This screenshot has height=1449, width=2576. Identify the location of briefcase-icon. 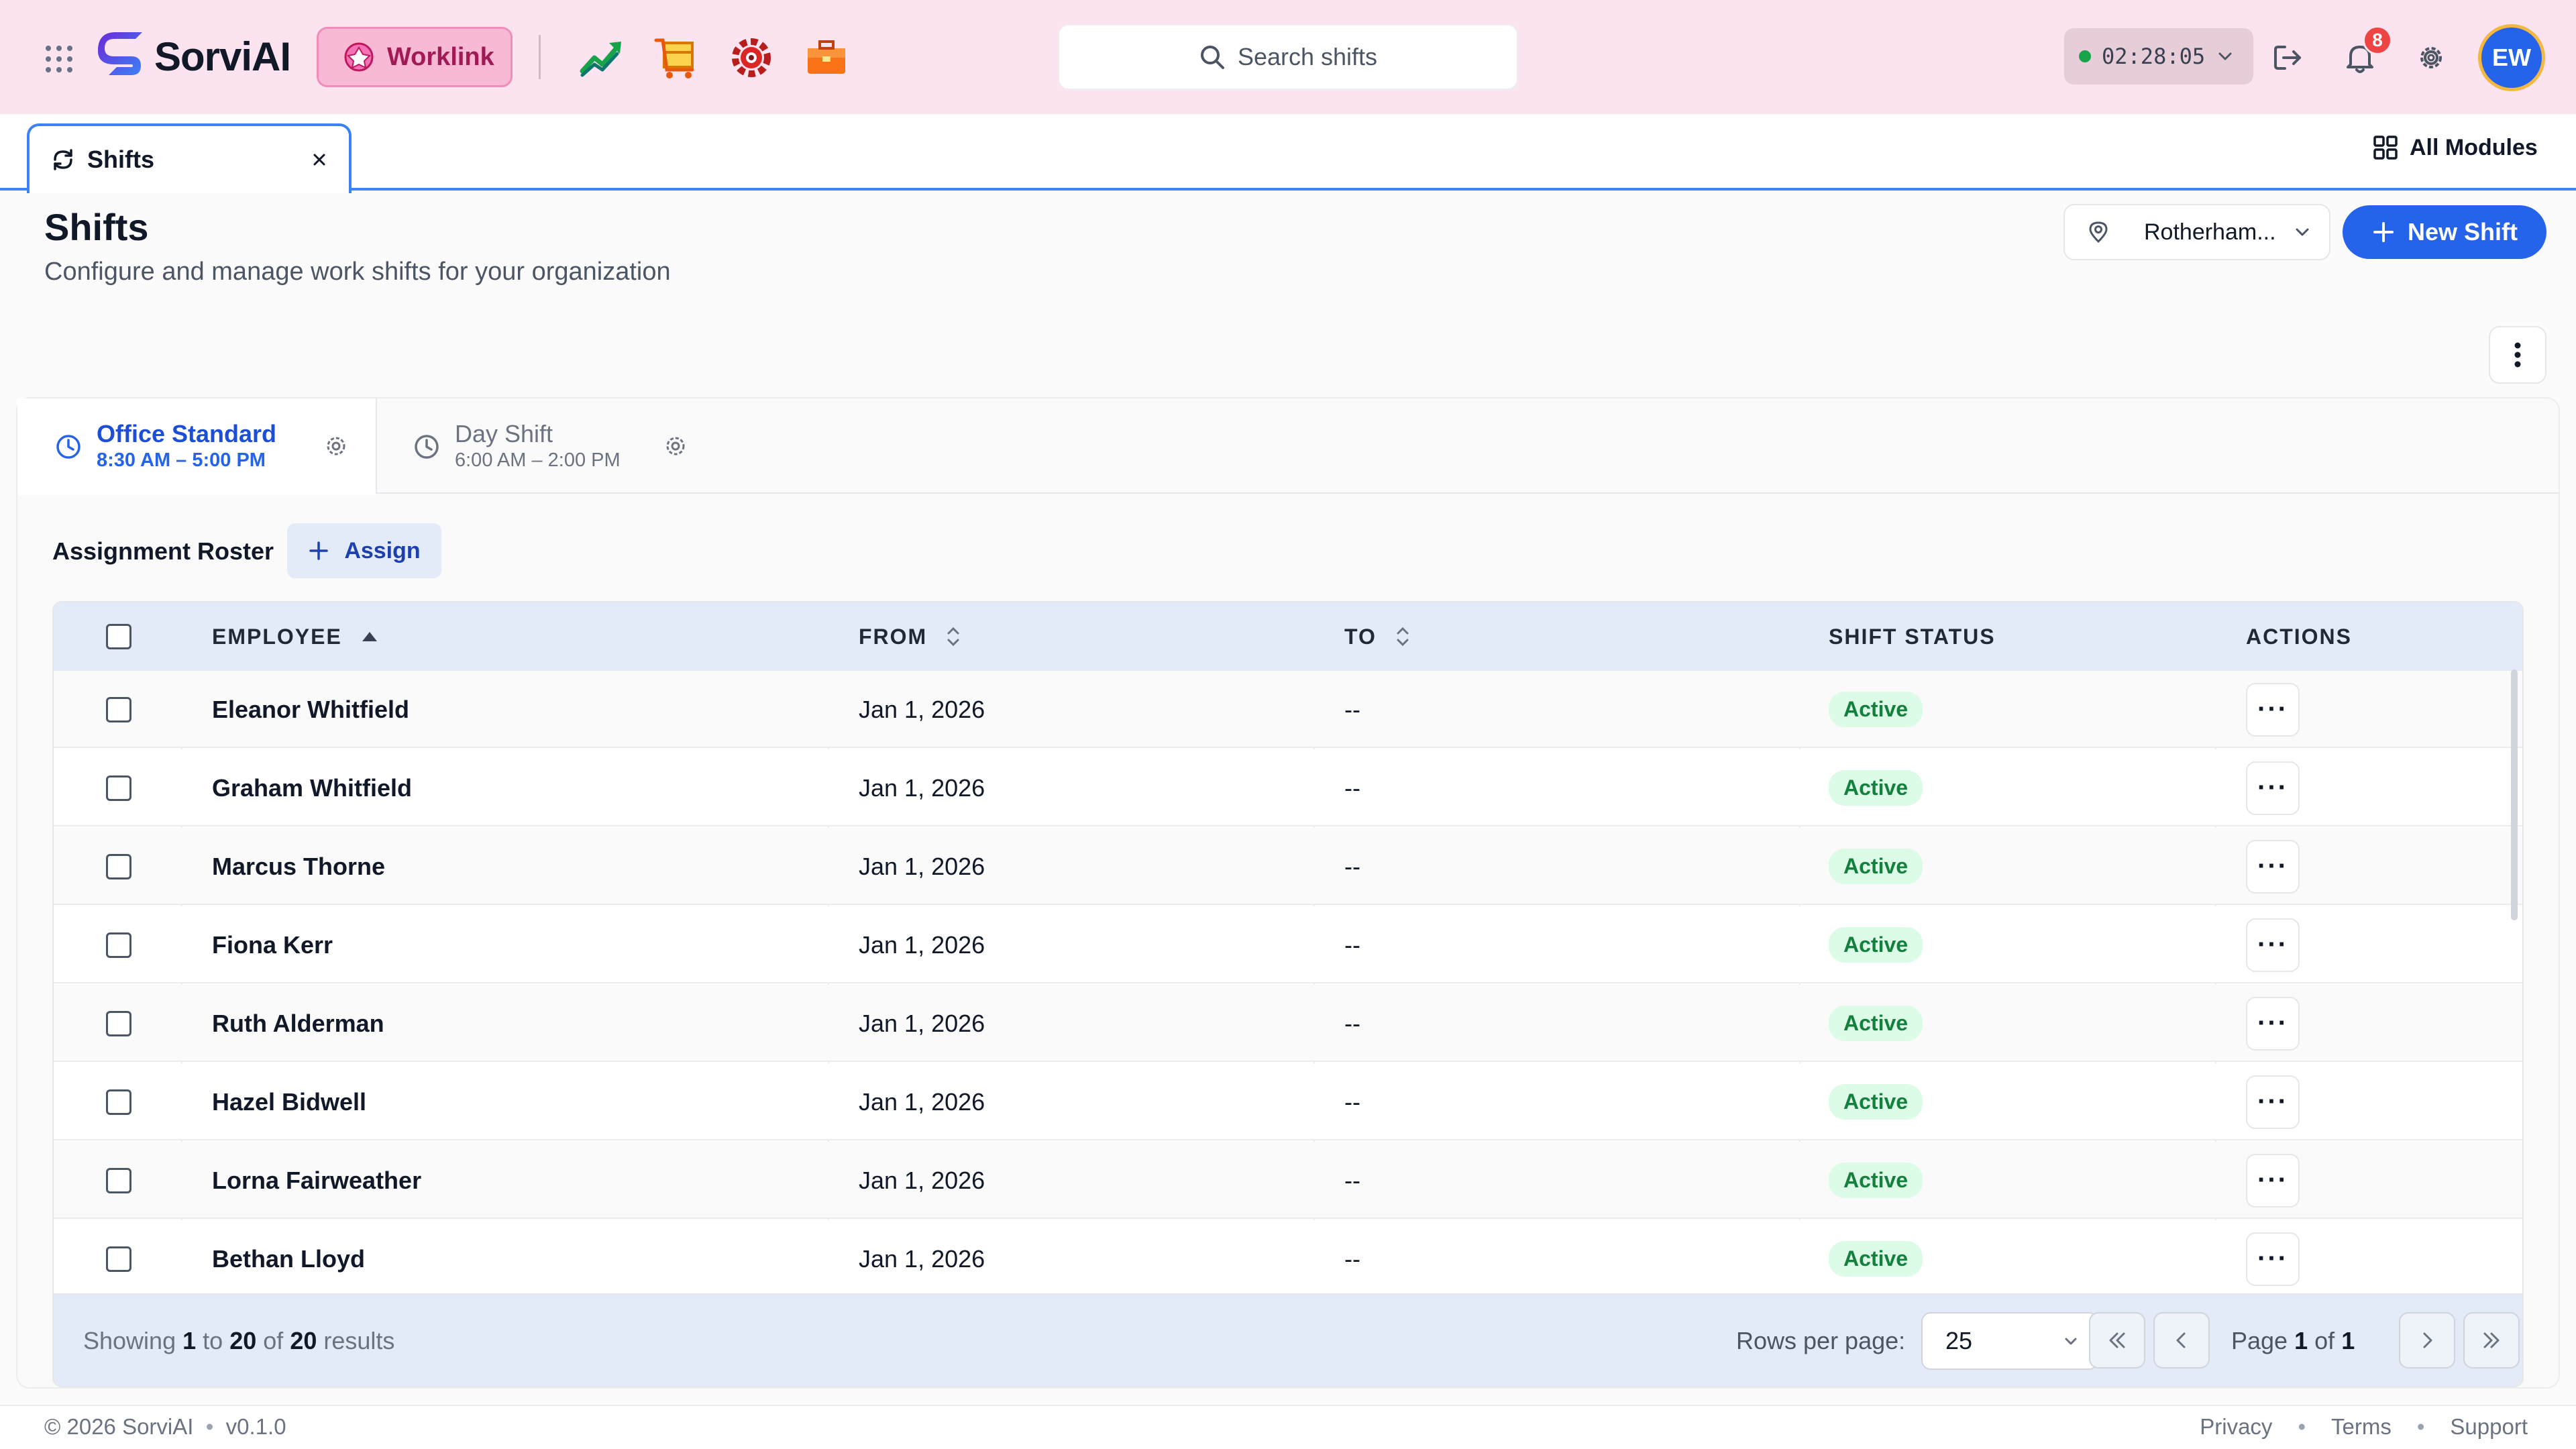
(826, 58).